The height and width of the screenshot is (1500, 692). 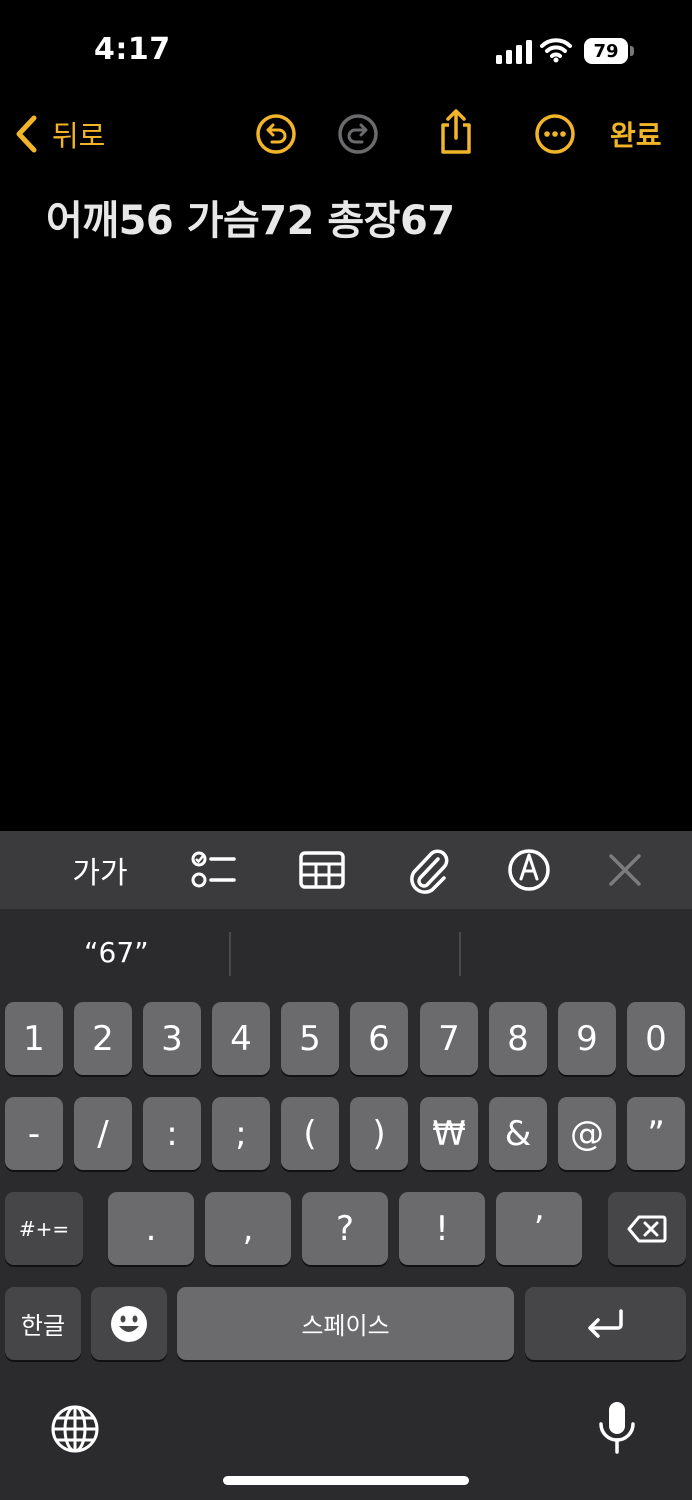 I want to click on key-delete, so click(x=647, y=1228).